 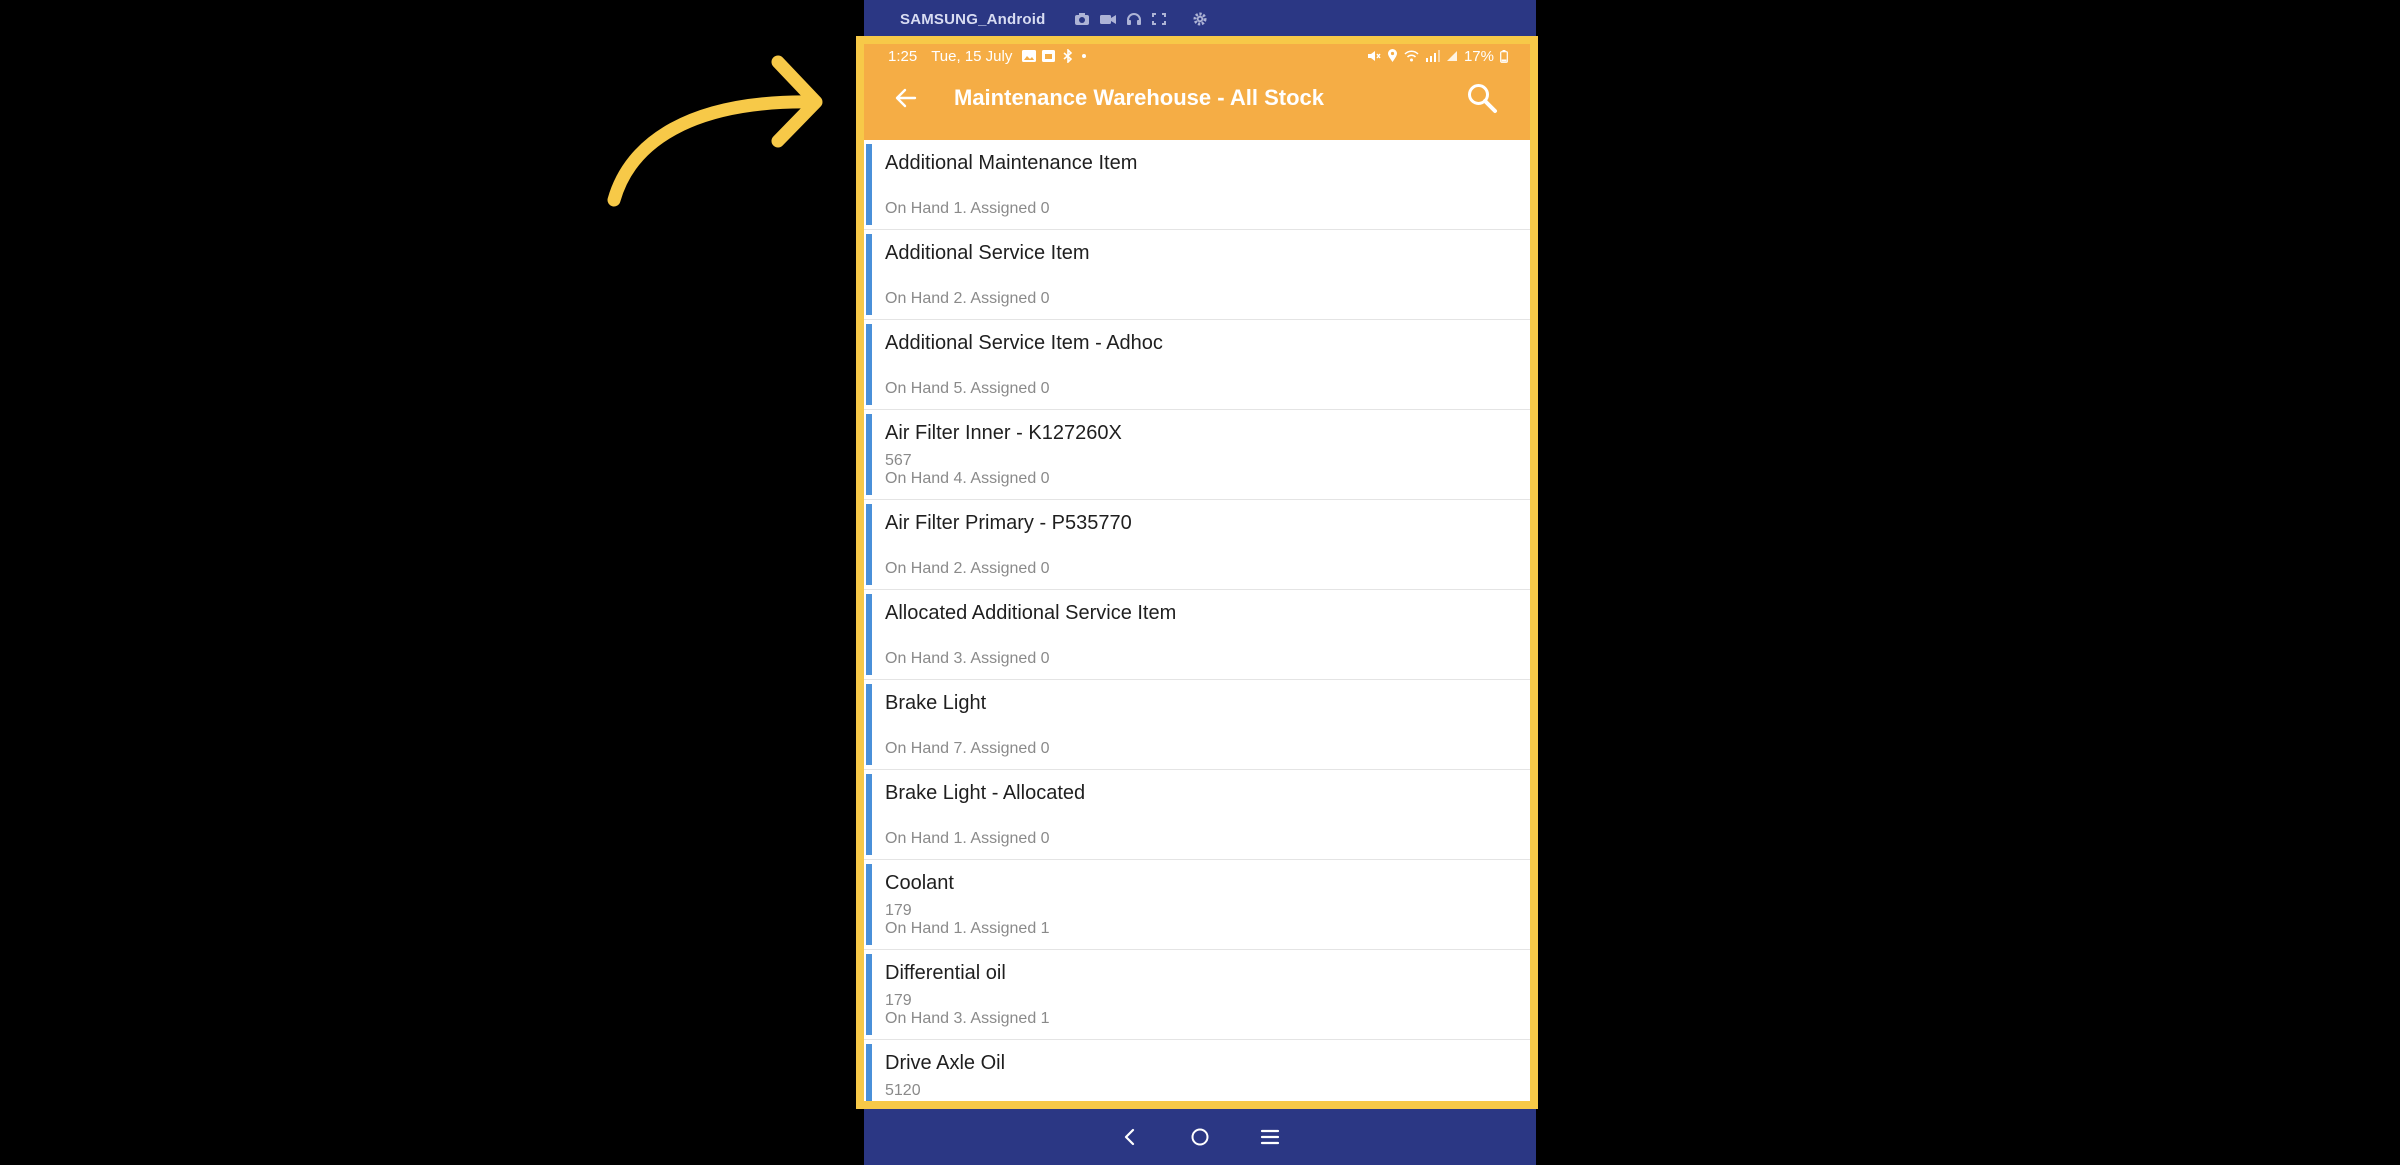 I want to click on item-name: Air Filter Primary - P535770, so click(x=1008, y=523).